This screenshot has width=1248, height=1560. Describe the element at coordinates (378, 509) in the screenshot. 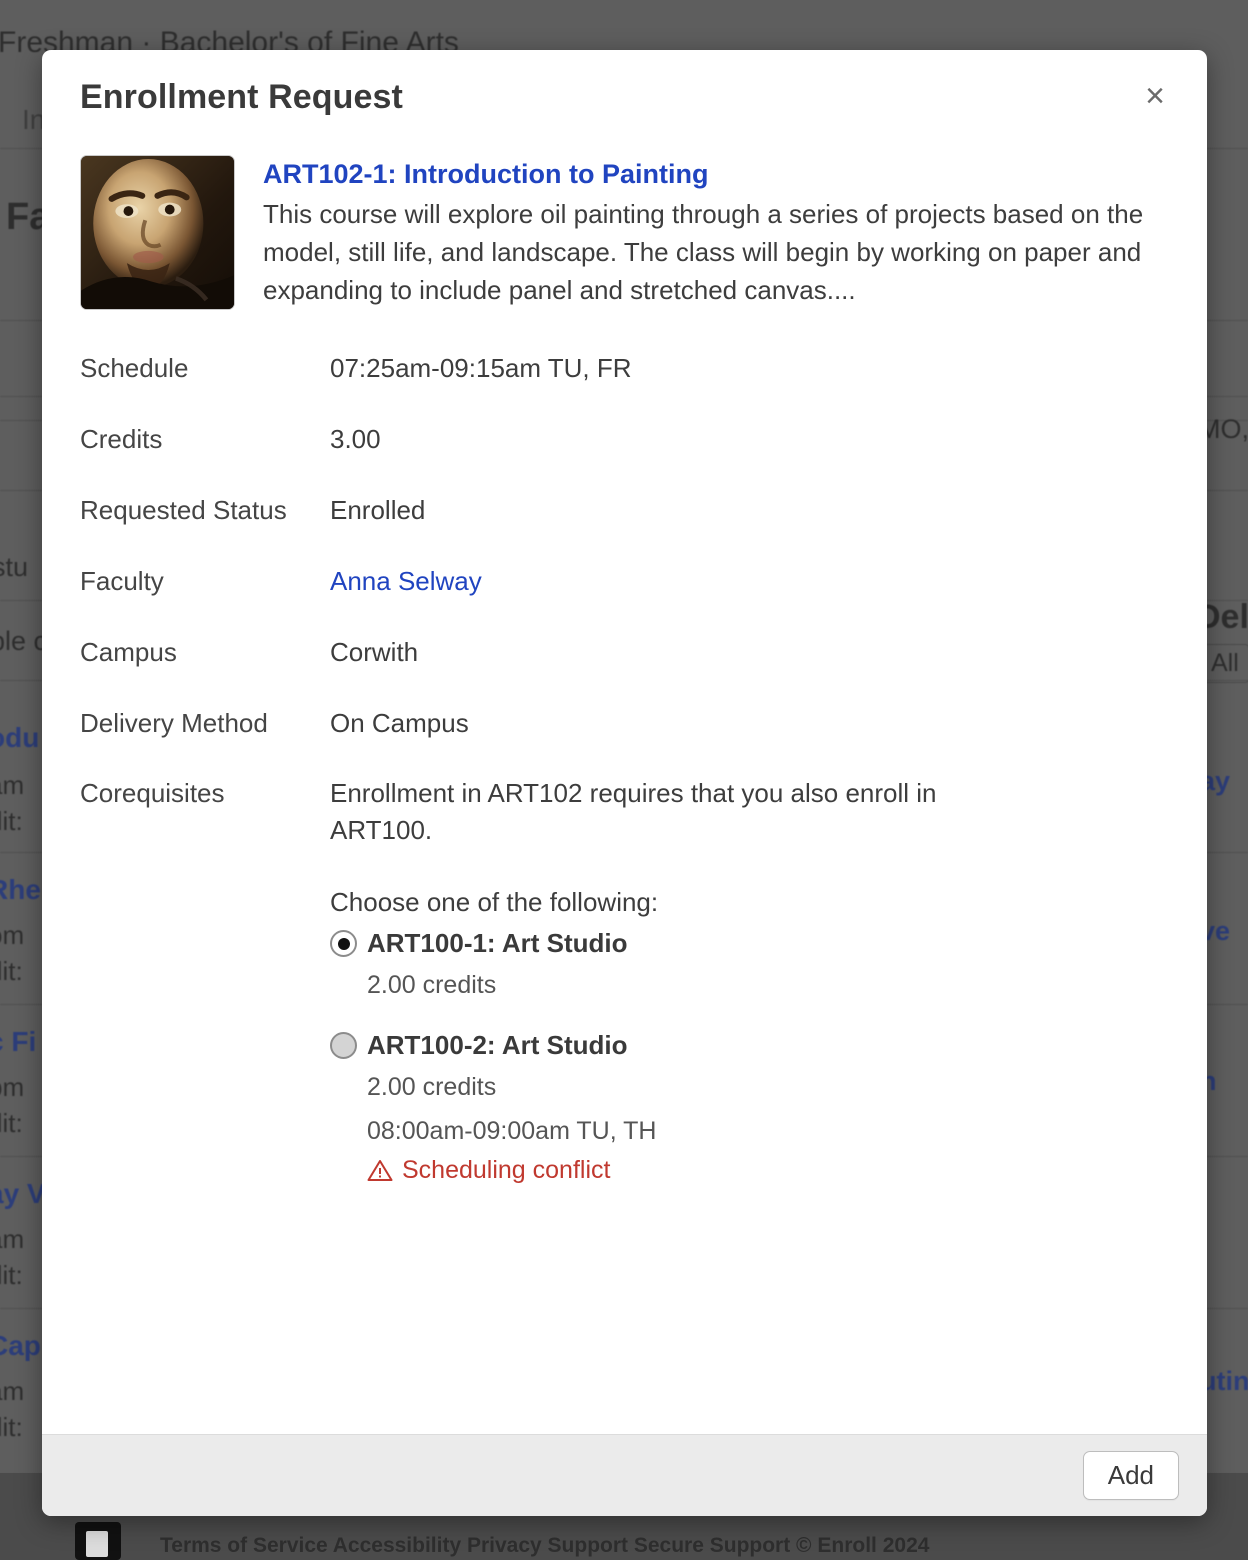

I see `detail-value: Enrolled` at that location.